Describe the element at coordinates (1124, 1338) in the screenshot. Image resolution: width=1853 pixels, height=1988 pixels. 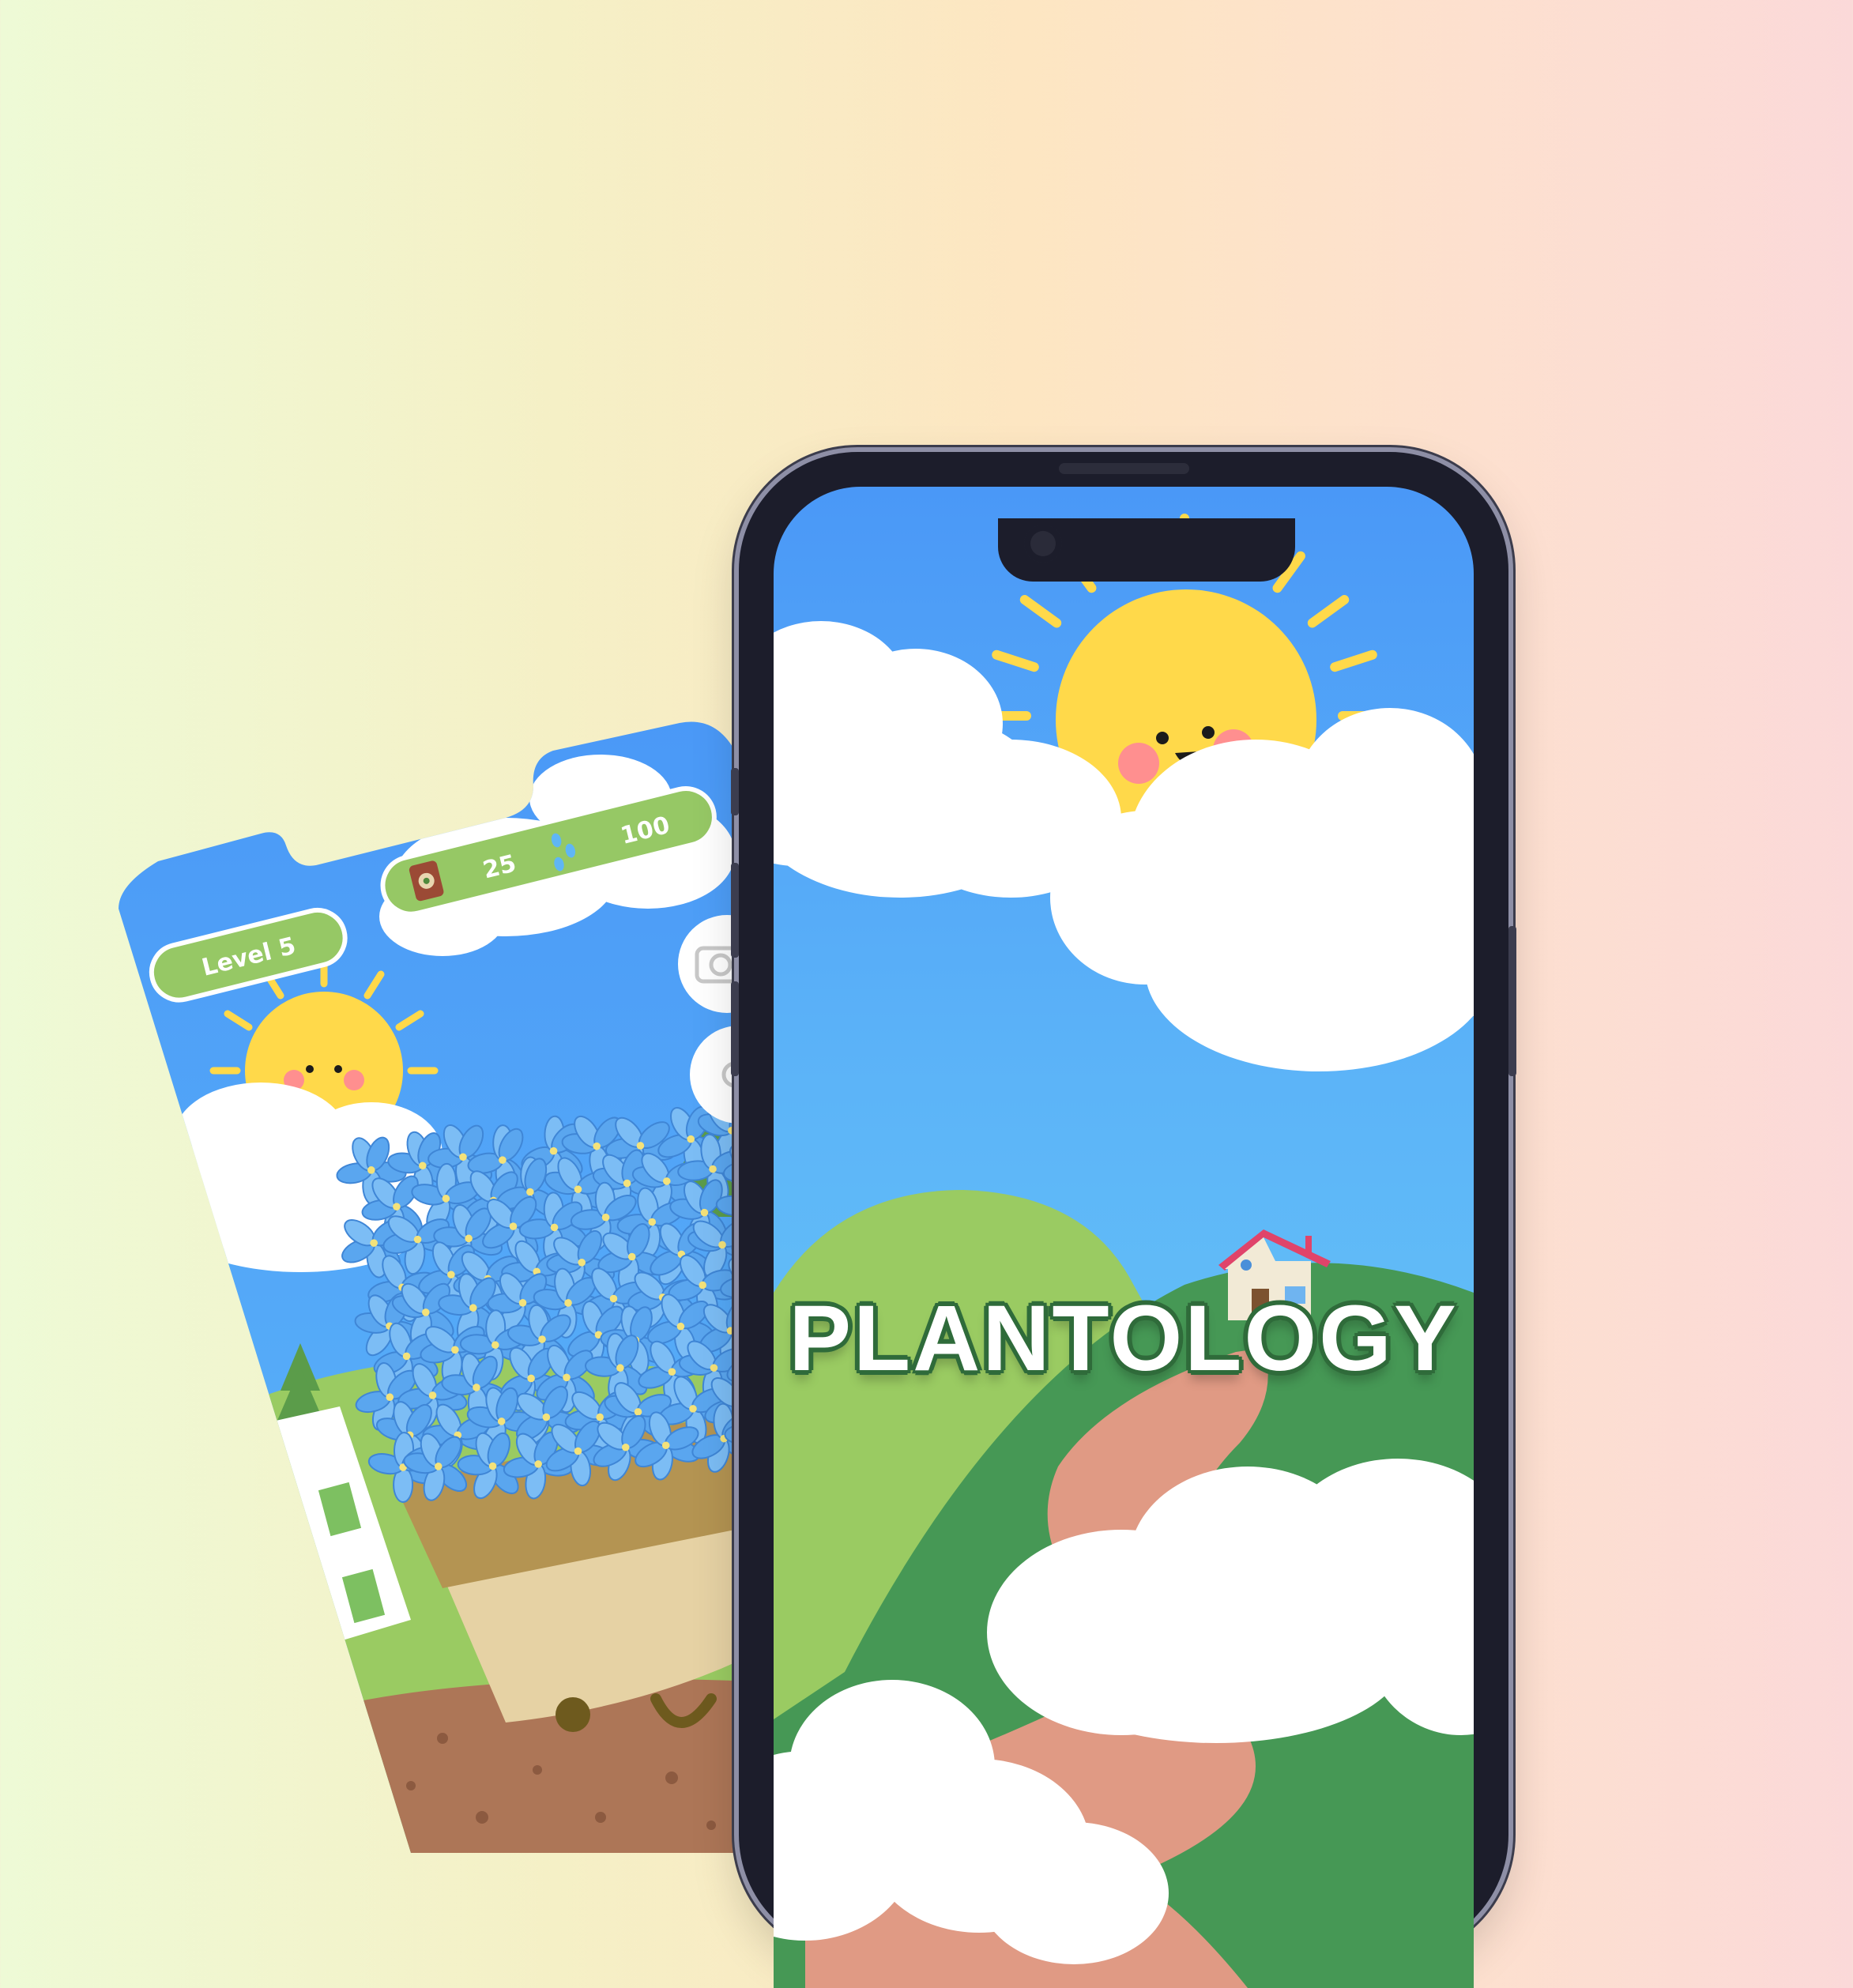
I see `app-title: PLANTOLOGY` at that location.